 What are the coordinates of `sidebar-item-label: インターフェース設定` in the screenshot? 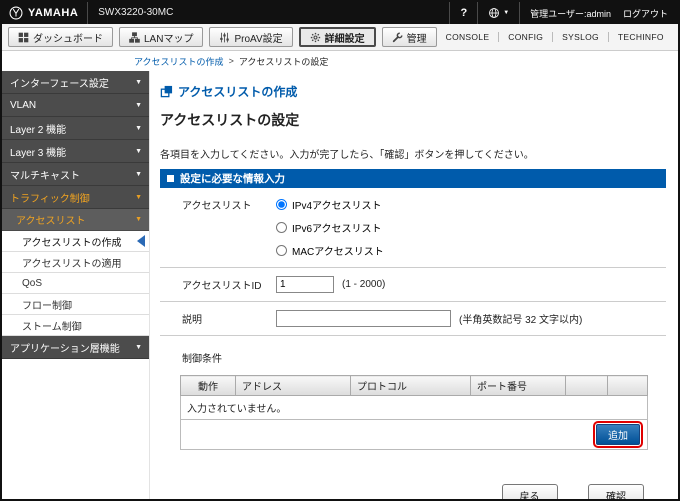 It's located at (59, 84).